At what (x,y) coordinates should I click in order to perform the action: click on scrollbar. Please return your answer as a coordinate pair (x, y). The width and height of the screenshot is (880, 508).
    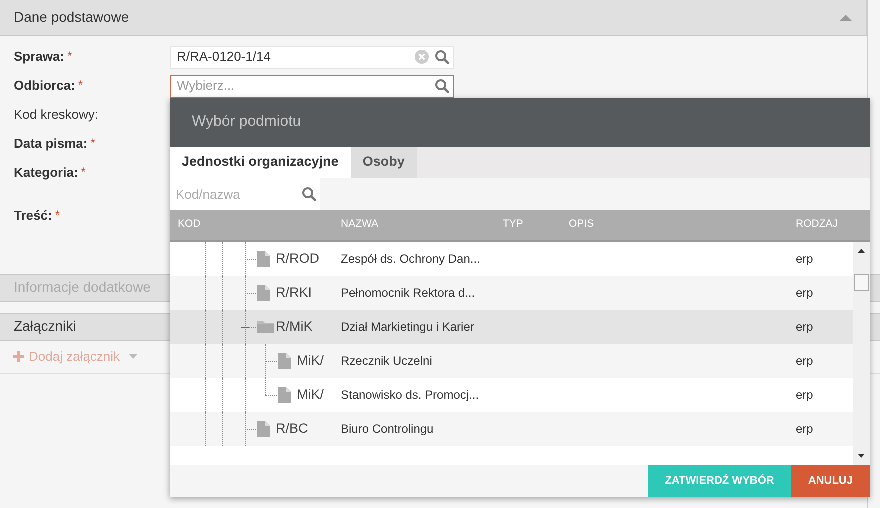
    Looking at the image, I should click on (861, 353).